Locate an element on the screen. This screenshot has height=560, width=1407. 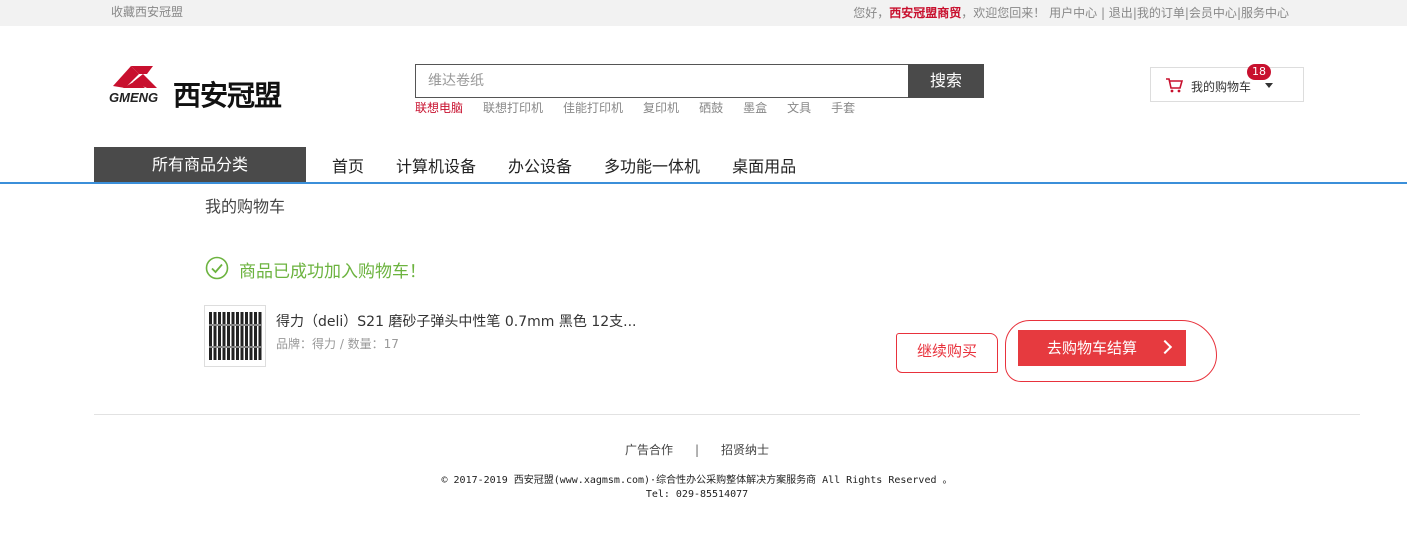
hotword-link: 墨盒 is located at coordinates (755, 107).